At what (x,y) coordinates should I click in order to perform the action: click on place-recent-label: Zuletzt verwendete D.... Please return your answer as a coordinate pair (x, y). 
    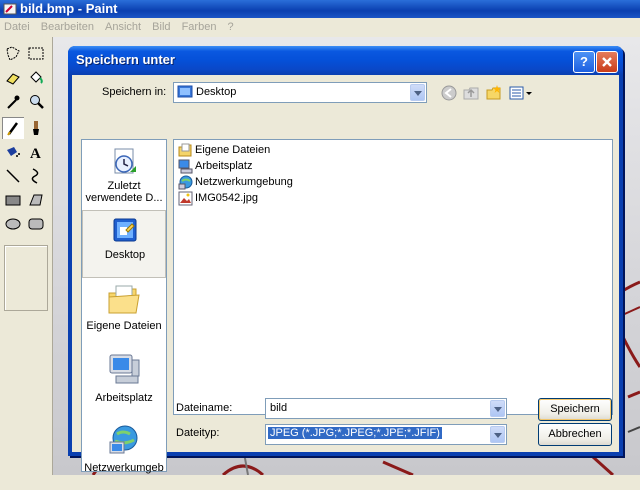
    Looking at the image, I should click on (124, 192).